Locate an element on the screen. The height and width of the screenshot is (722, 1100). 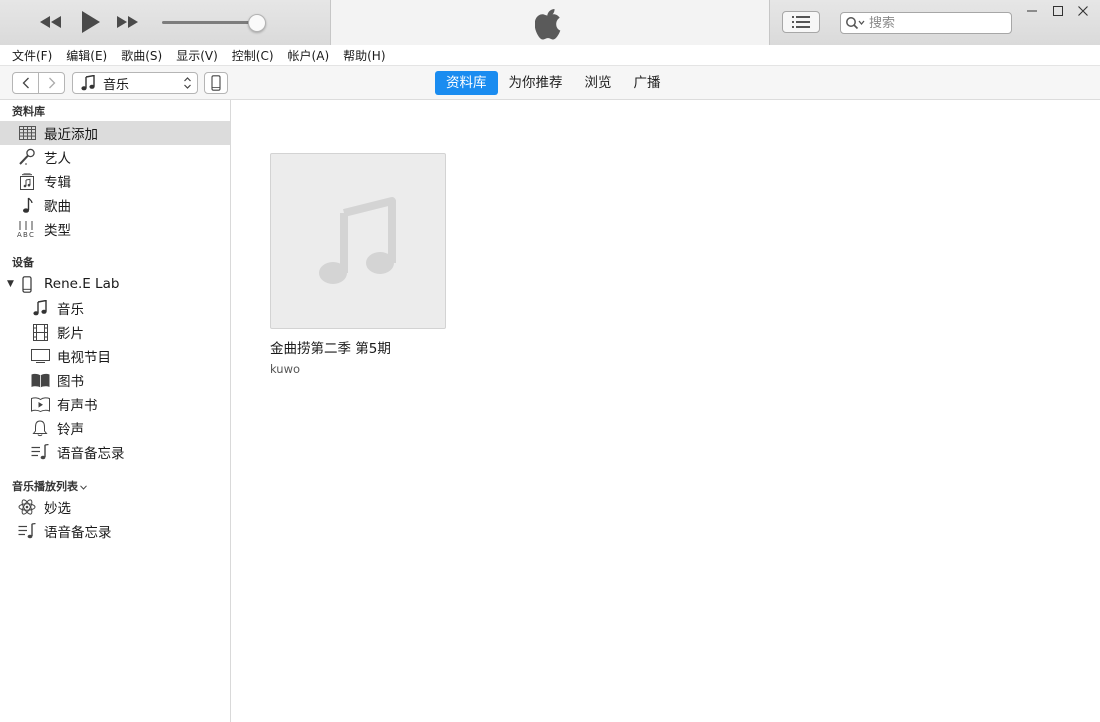
menu-edit: 编辑(E) is located at coordinates (86, 55).